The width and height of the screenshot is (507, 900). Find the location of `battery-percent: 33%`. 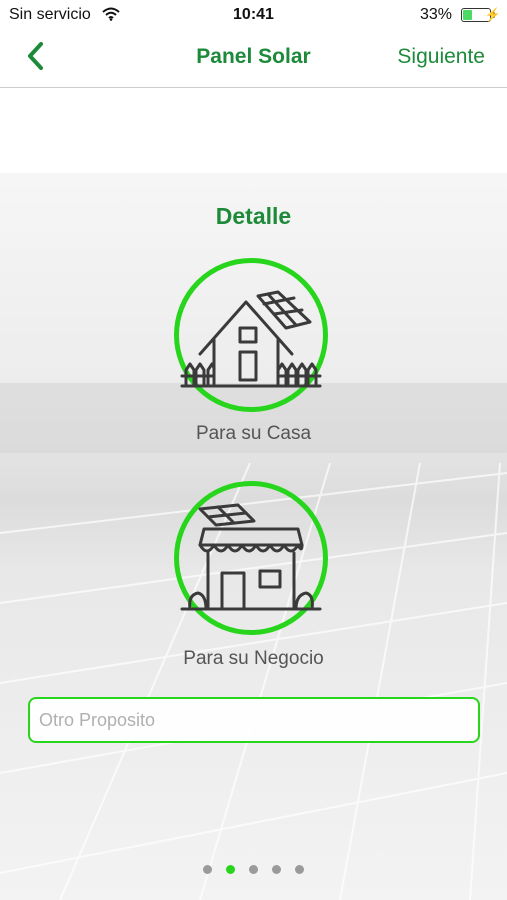

battery-percent: 33% is located at coordinates (435, 14).